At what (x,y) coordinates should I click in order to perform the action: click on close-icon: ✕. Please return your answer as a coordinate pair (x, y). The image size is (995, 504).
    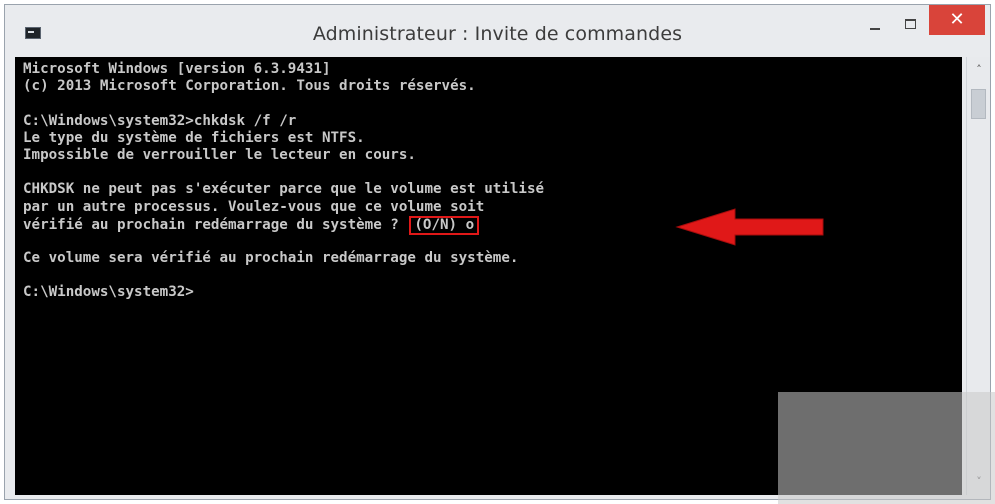
    Looking at the image, I should click on (957, 19).